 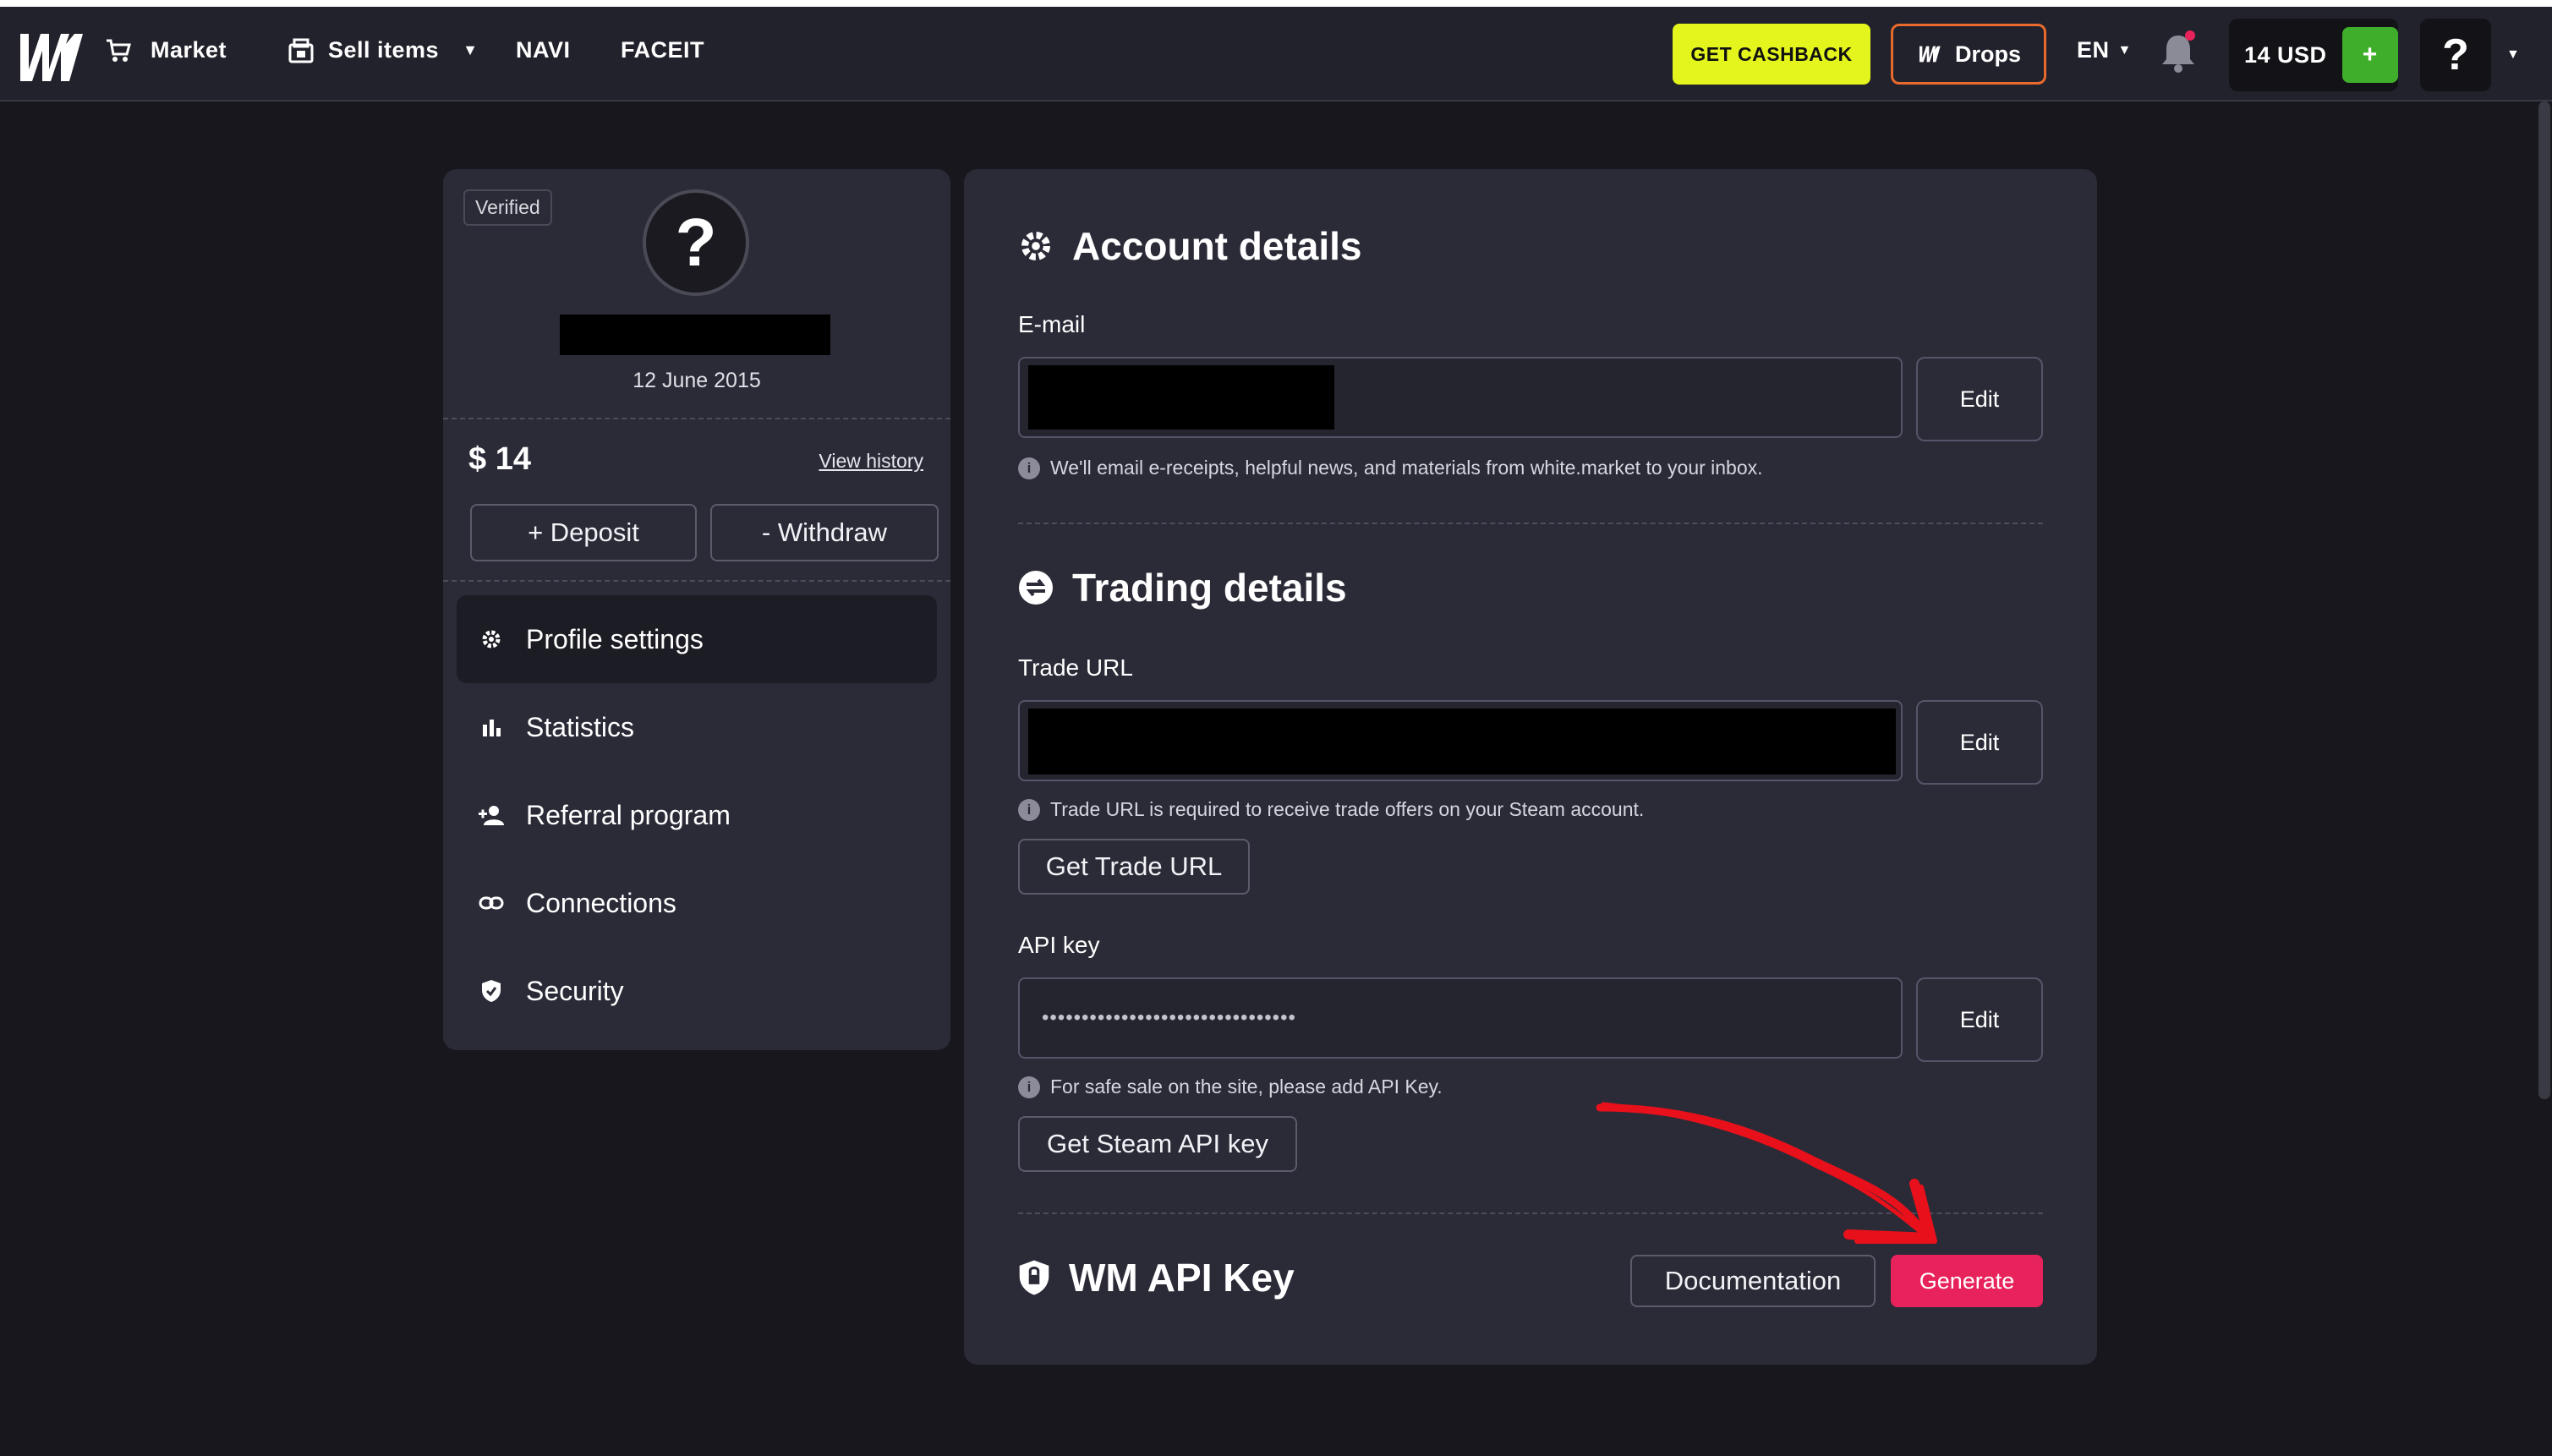 I want to click on view-history-link: View history, so click(x=871, y=461).